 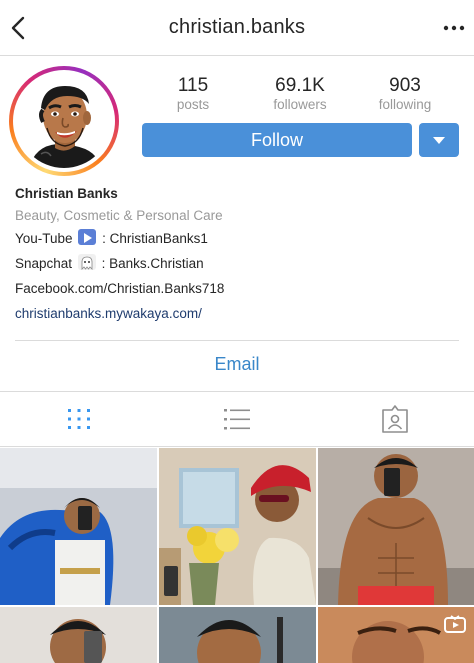 I want to click on posts-count: 115, so click(x=193, y=85).